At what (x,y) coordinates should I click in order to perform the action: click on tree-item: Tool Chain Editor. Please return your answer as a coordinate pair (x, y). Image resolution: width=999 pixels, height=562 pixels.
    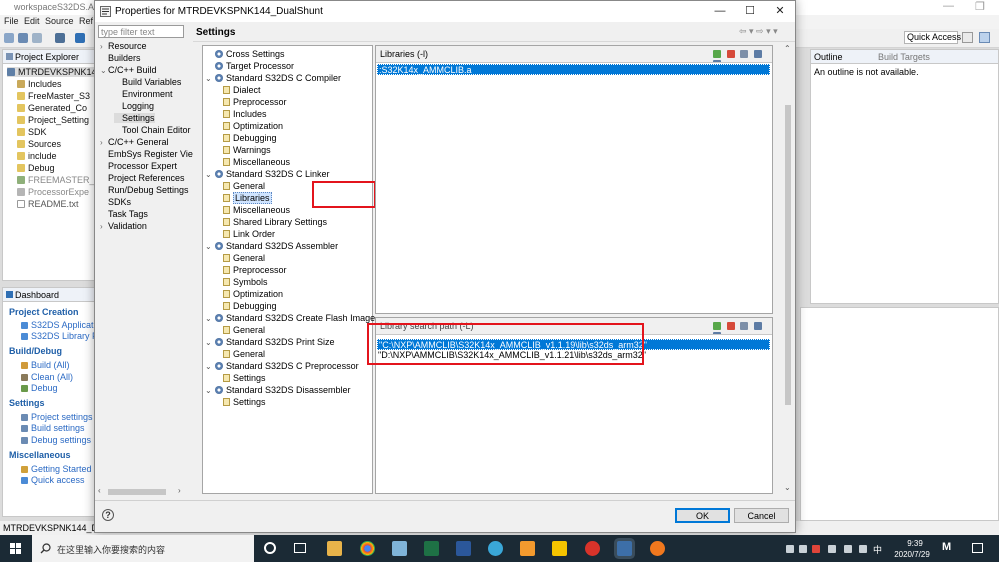
    Looking at the image, I should click on (152, 130).